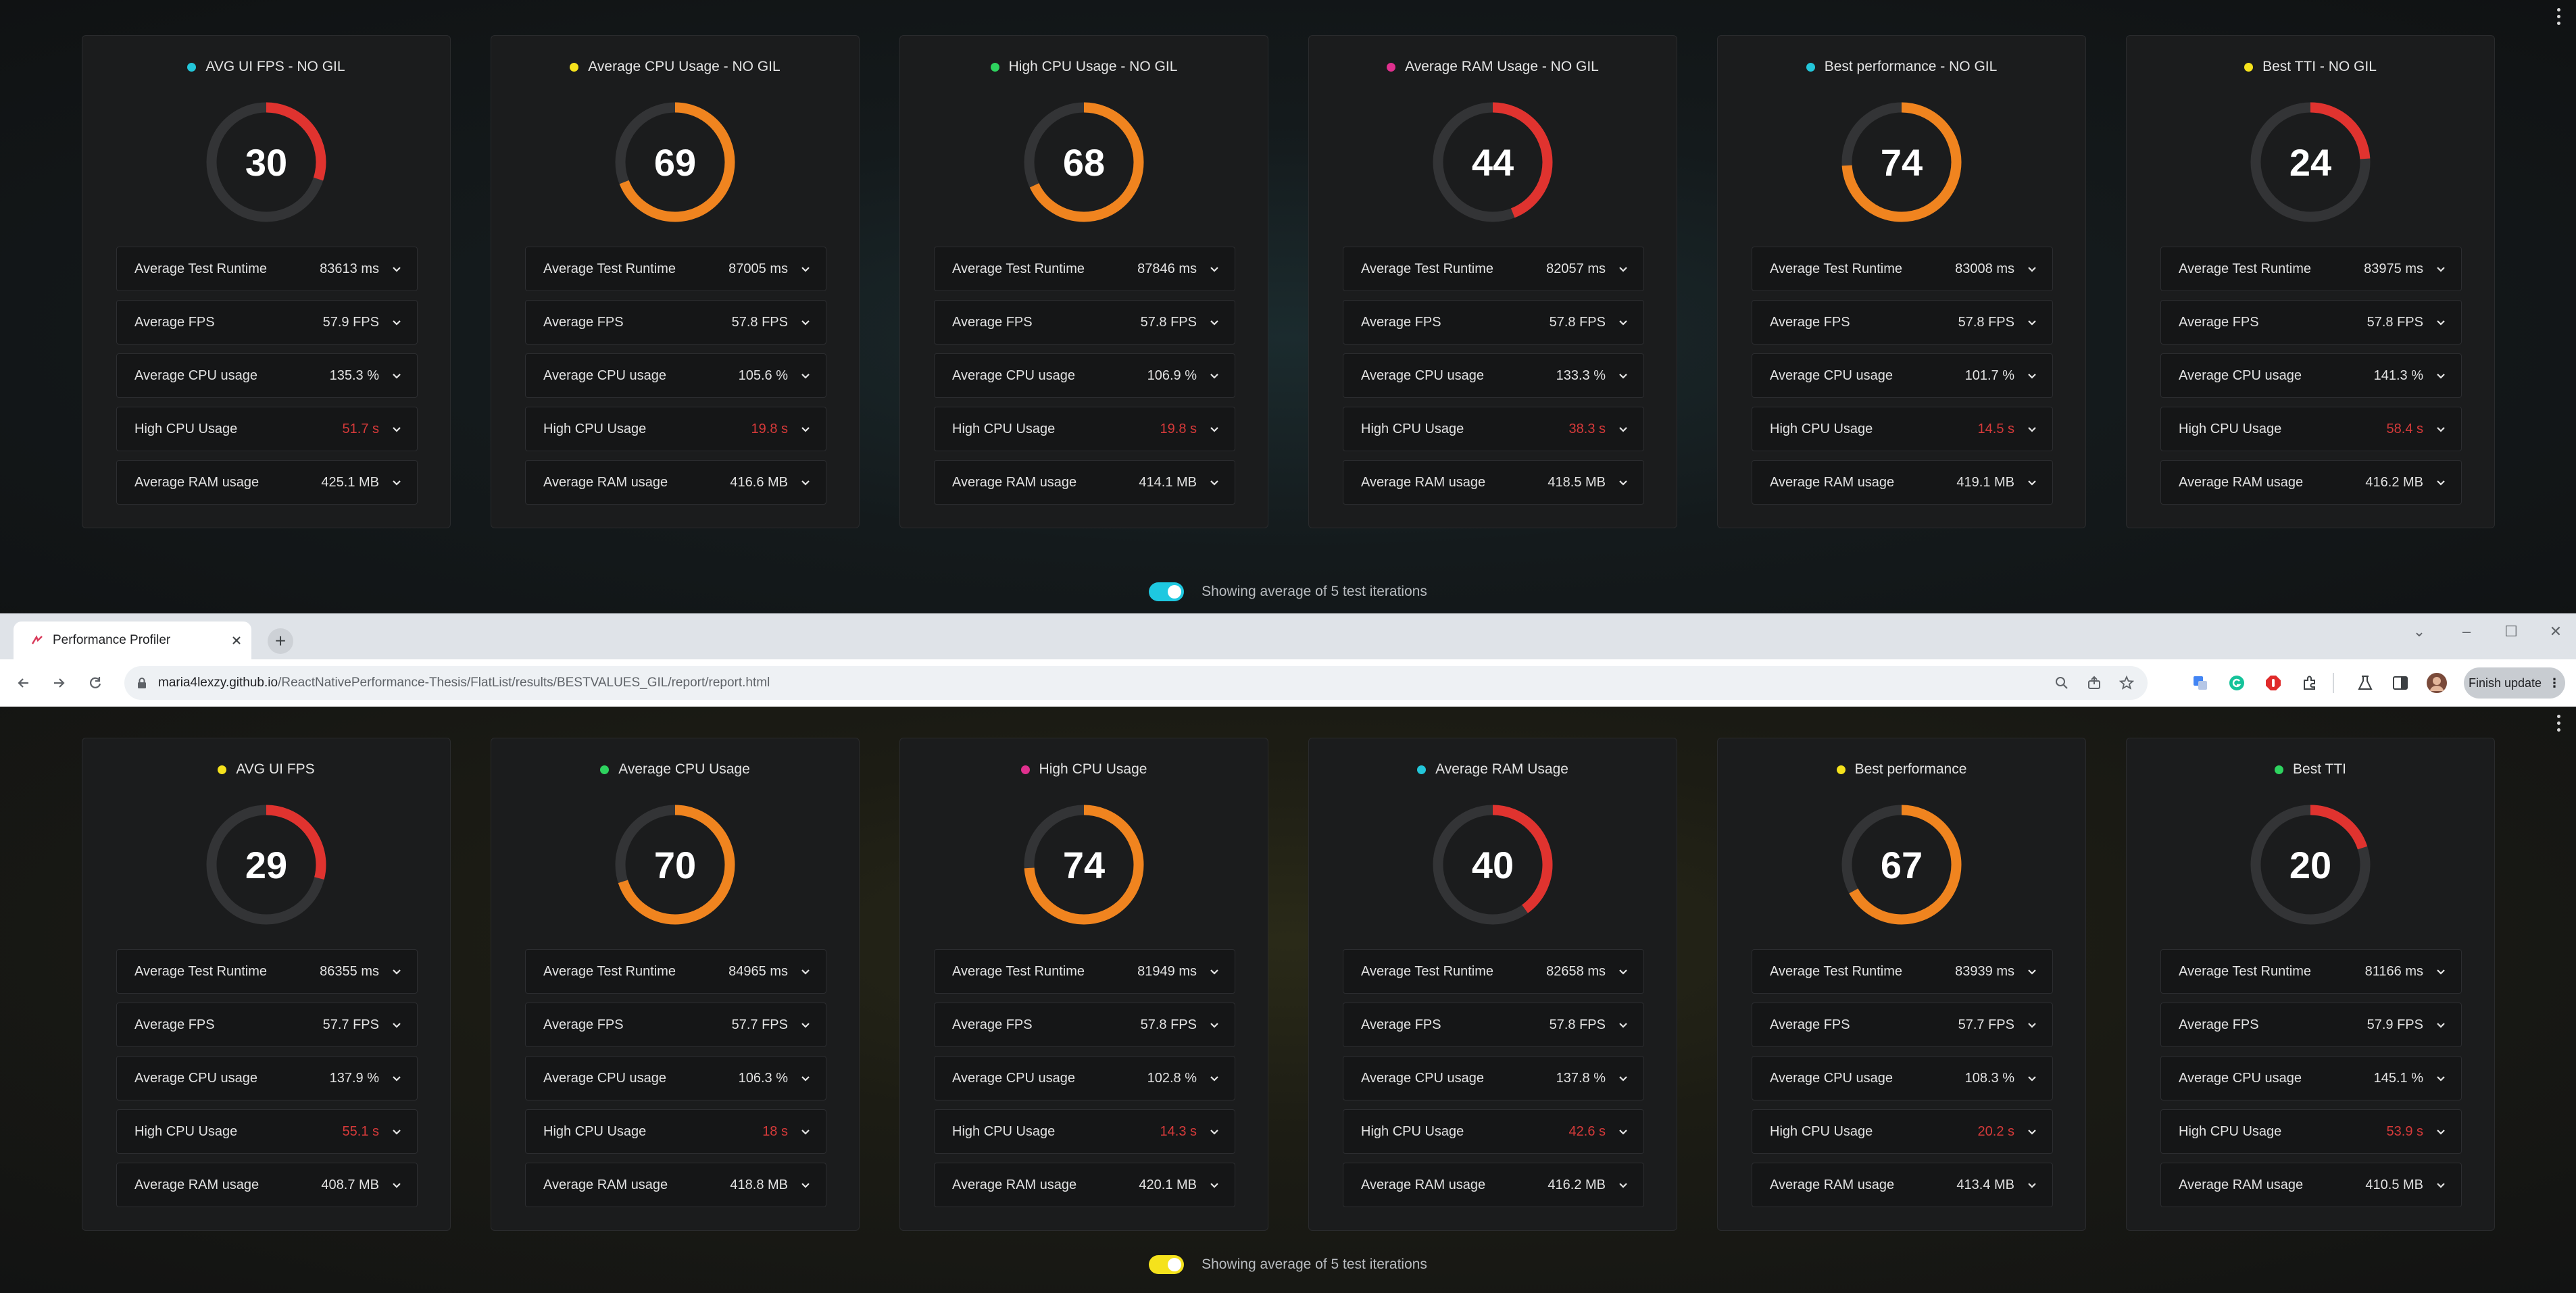 This screenshot has width=2576, height=1293. Describe the element at coordinates (2200, 683) in the screenshot. I see `translate-icon` at that location.